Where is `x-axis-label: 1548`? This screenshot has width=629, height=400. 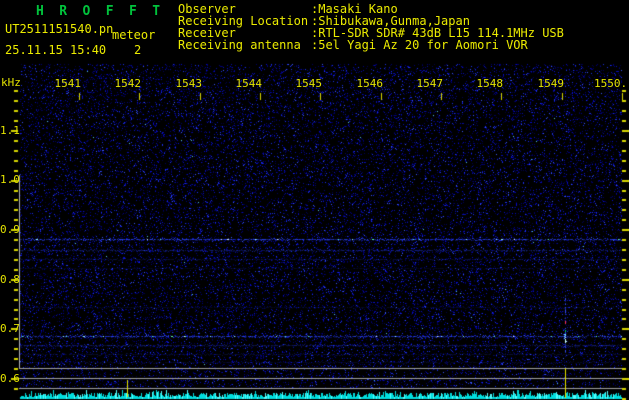 x-axis-label: 1548 is located at coordinates (490, 83).